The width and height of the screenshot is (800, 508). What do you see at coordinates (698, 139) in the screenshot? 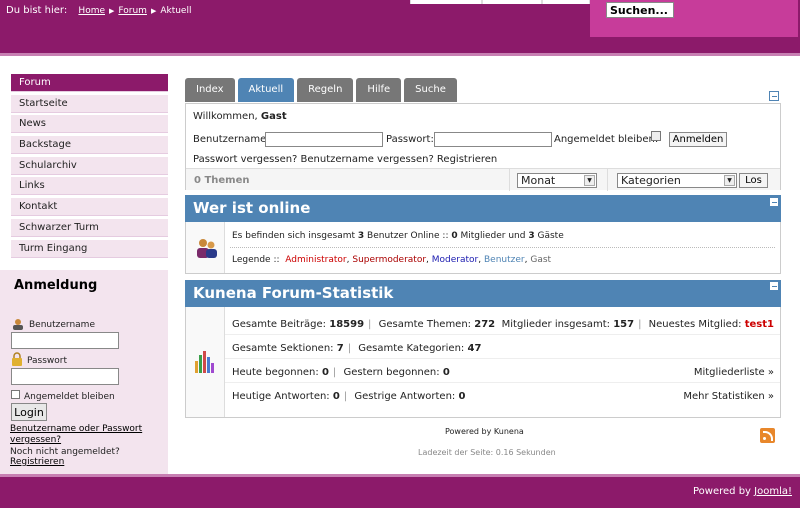
I see `anmelden-button: Anmelden` at bounding box center [698, 139].